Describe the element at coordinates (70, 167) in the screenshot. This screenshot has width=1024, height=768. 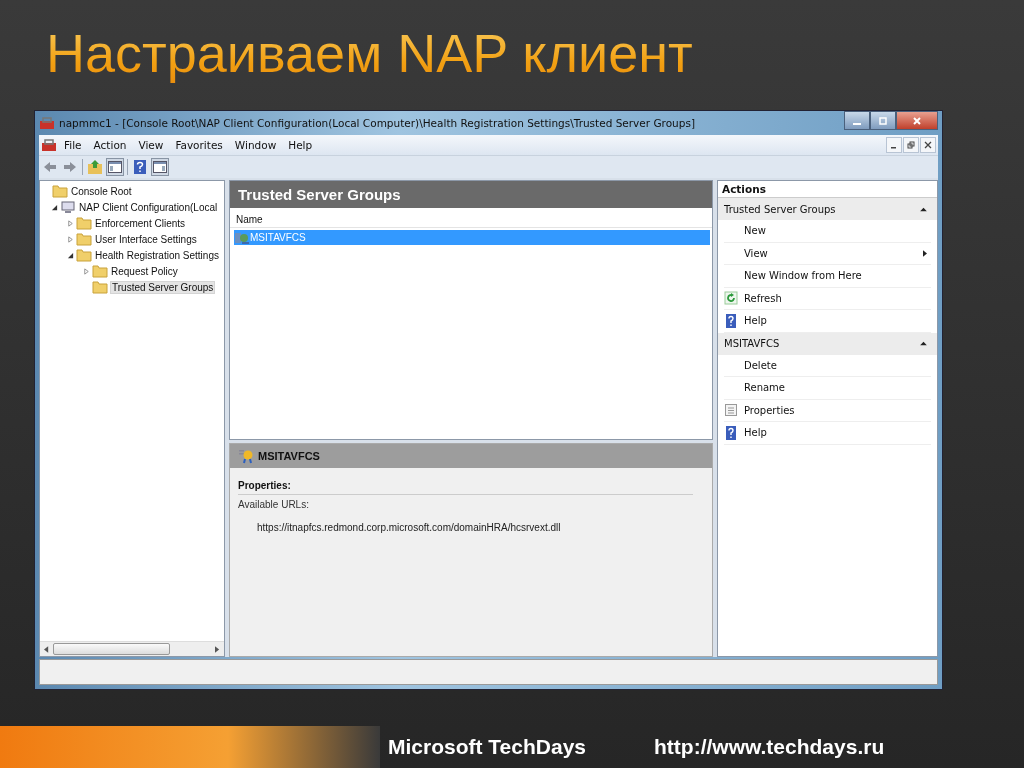
I see `forward-arrow-icon` at that location.